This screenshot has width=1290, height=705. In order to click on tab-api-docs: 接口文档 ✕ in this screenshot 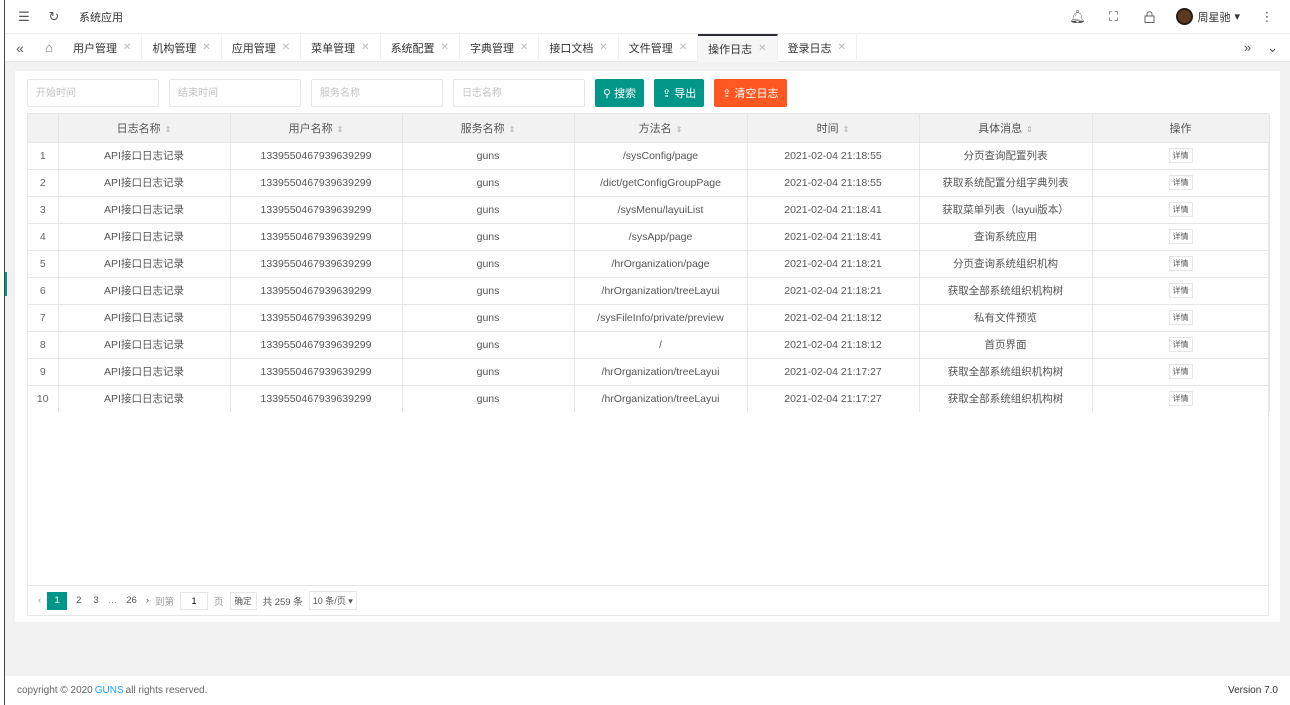, I will do `click(579, 47)`.